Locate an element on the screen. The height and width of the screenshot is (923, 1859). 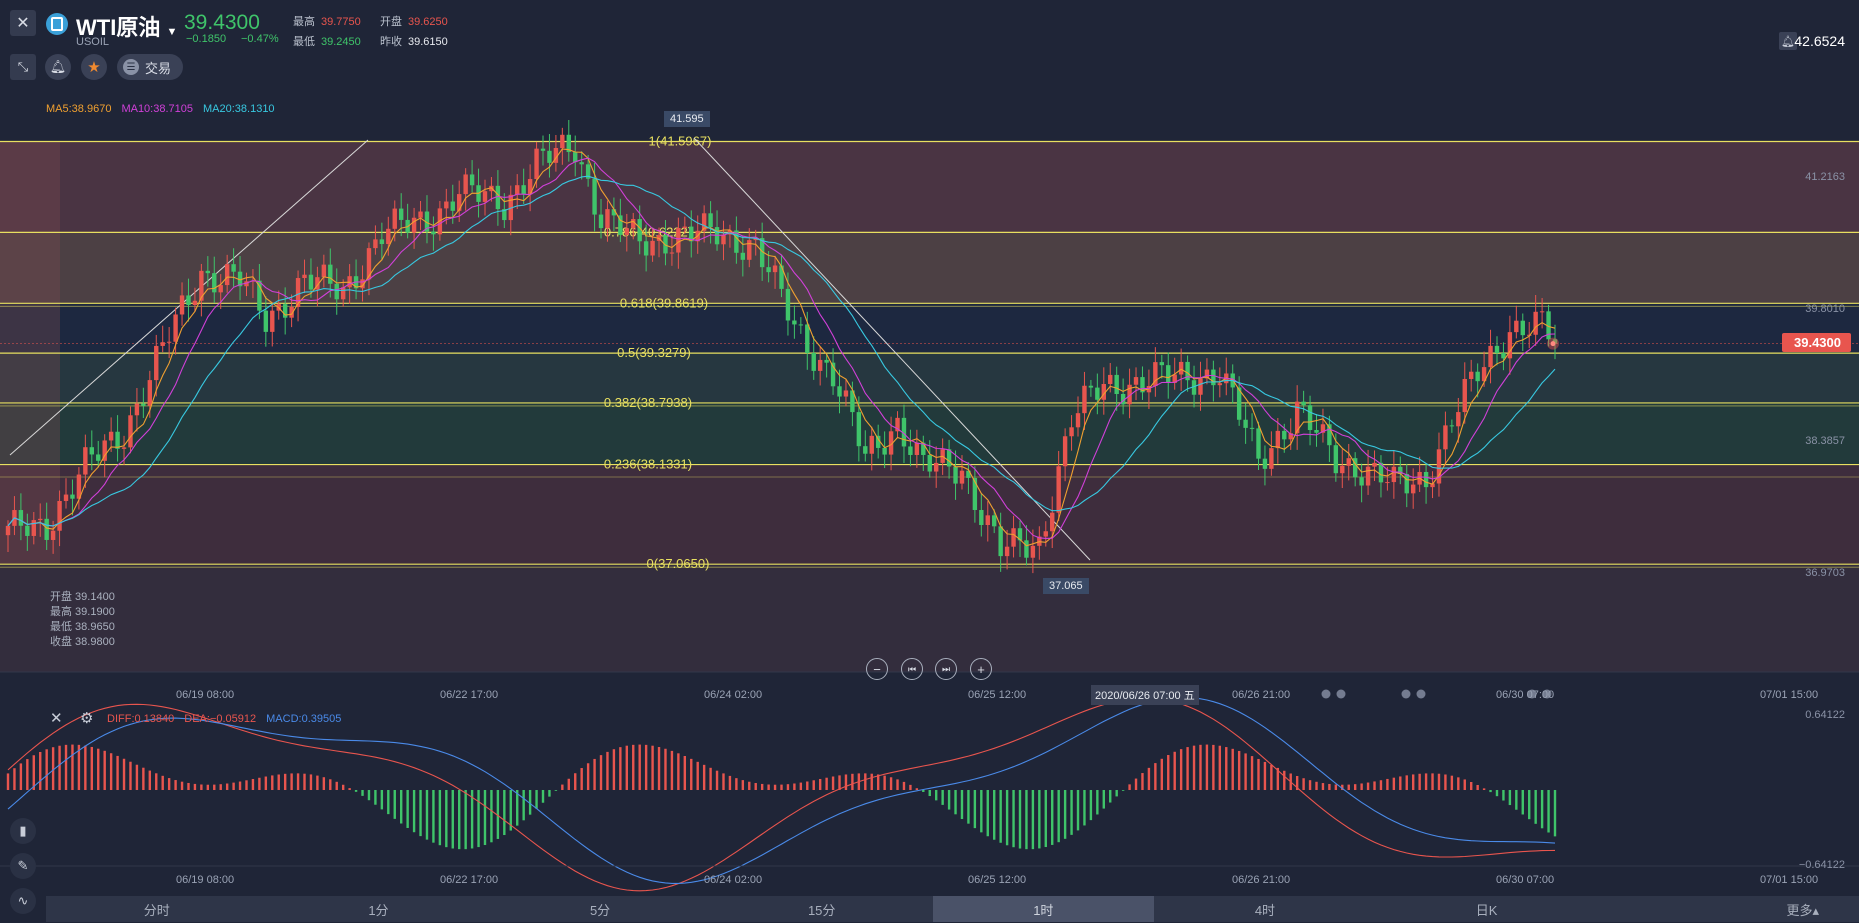
close-indicator-button: ✕ is located at coordinates (56, 718).